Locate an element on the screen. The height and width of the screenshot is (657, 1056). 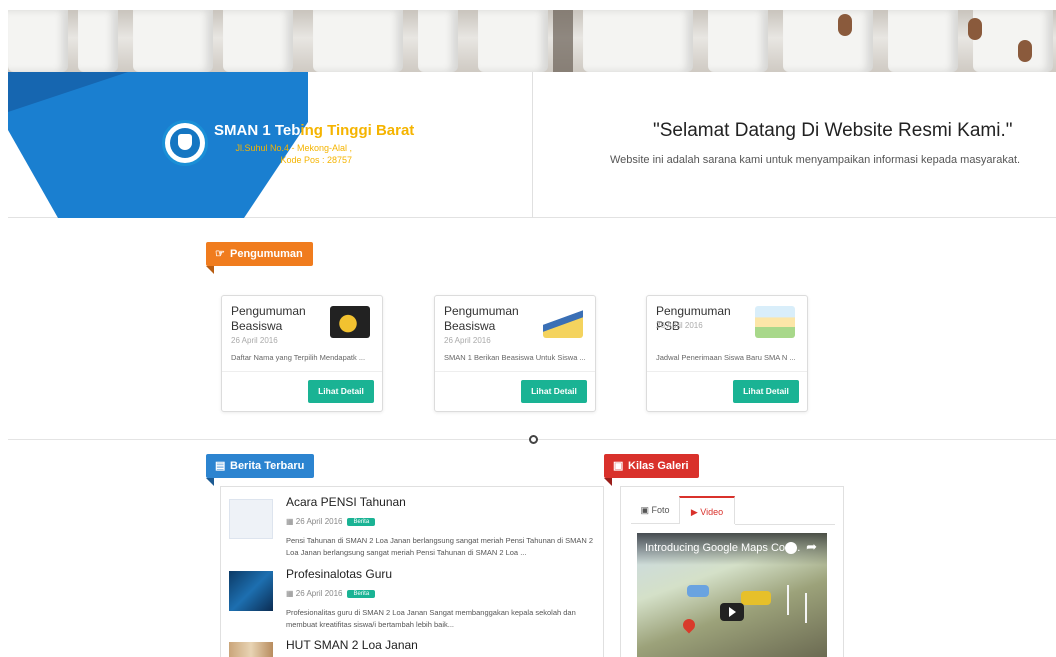
video-player: Introducing Google Maps Coo... ➦ is located at coordinates (732, 595).